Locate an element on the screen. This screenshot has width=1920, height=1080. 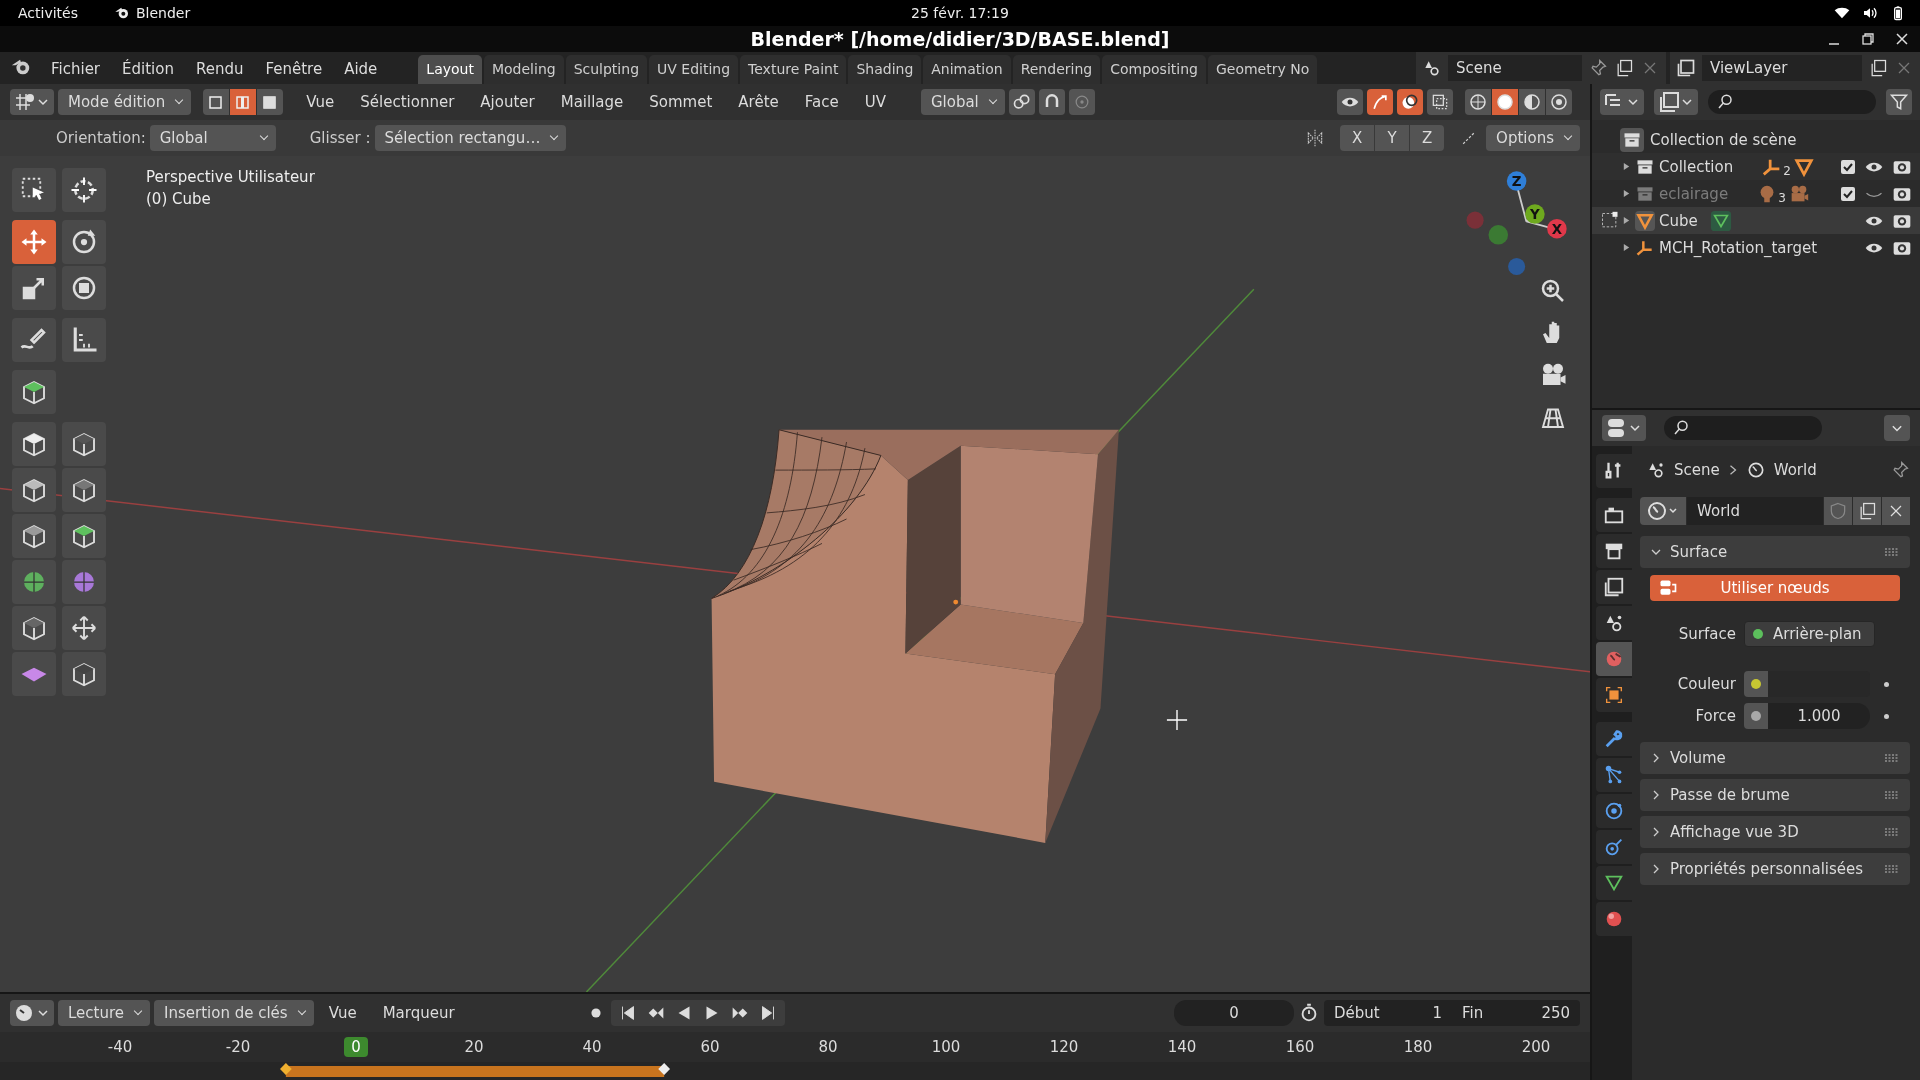
panel-header: Affichage vue 3D is located at coordinates (1775, 832).